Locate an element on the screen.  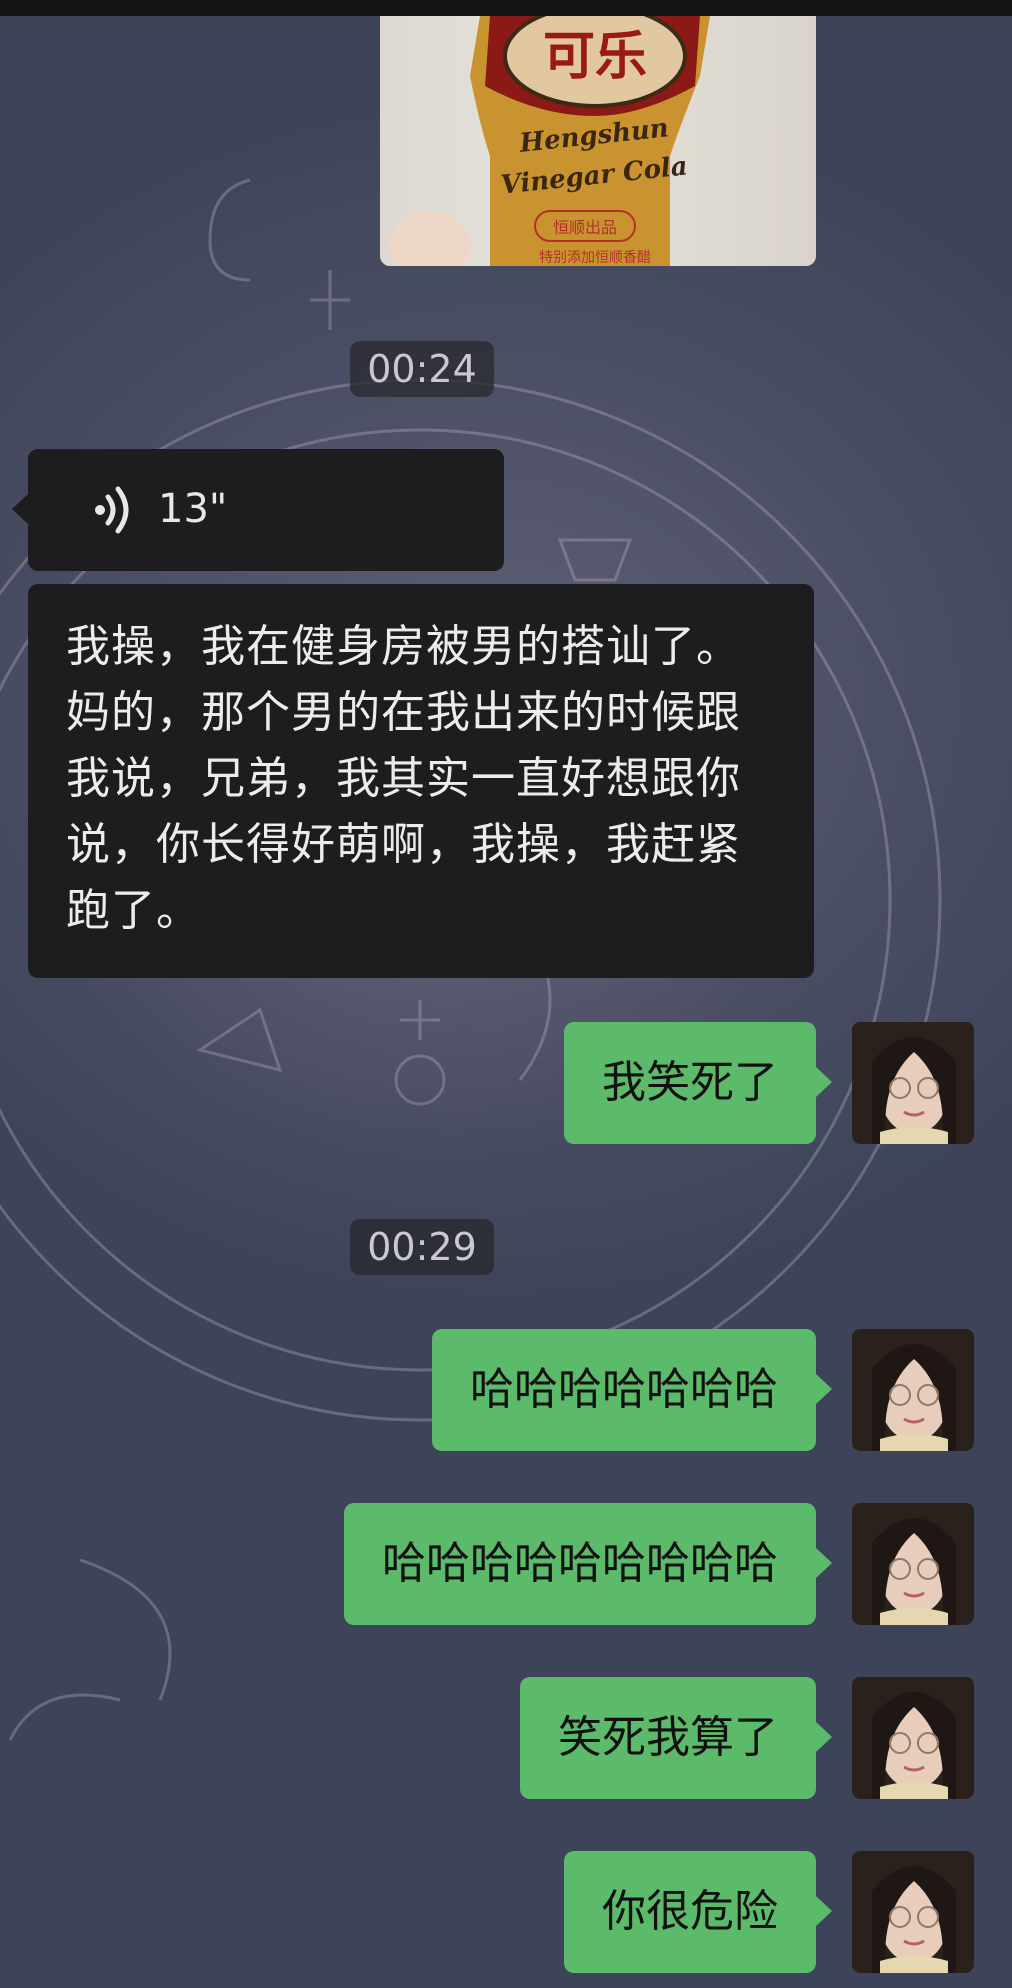
voice-duration: 13" is located at coordinates (193, 509).